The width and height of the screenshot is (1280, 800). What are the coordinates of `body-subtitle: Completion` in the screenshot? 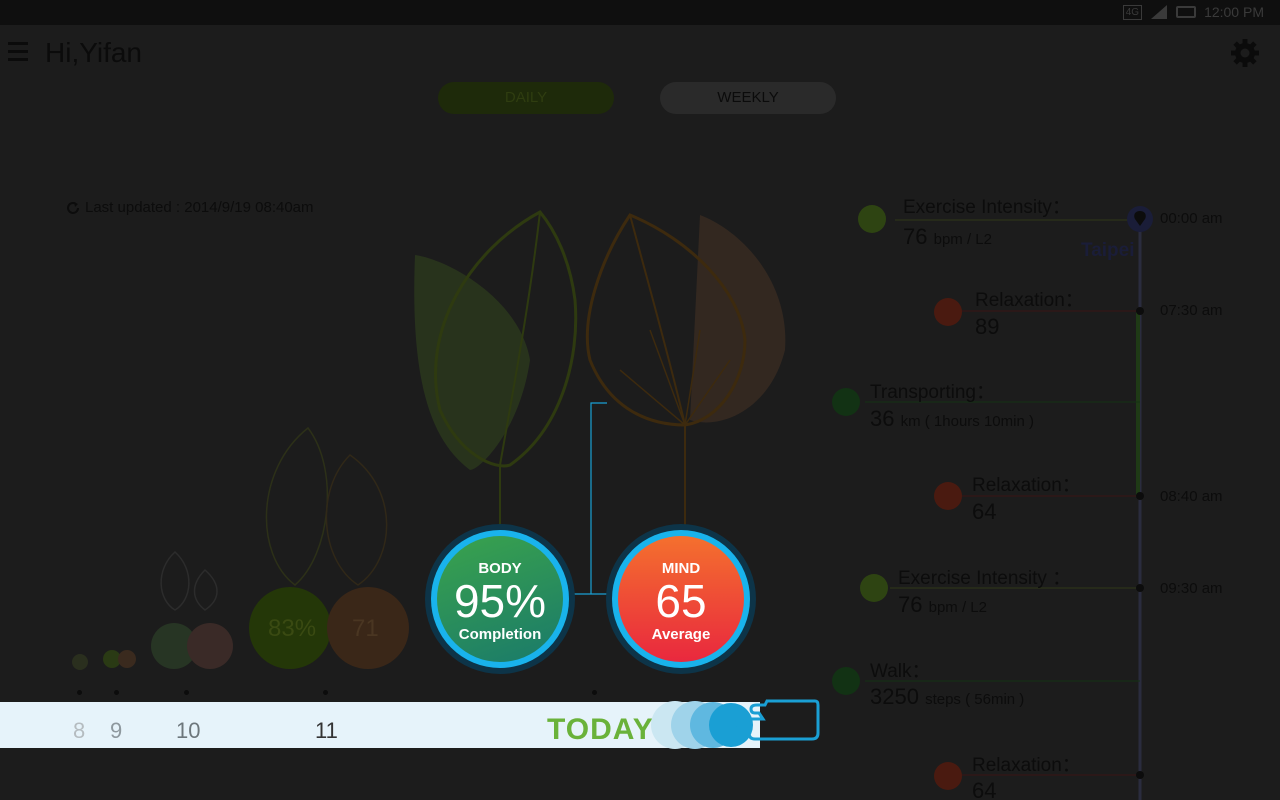 It's located at (500, 634).